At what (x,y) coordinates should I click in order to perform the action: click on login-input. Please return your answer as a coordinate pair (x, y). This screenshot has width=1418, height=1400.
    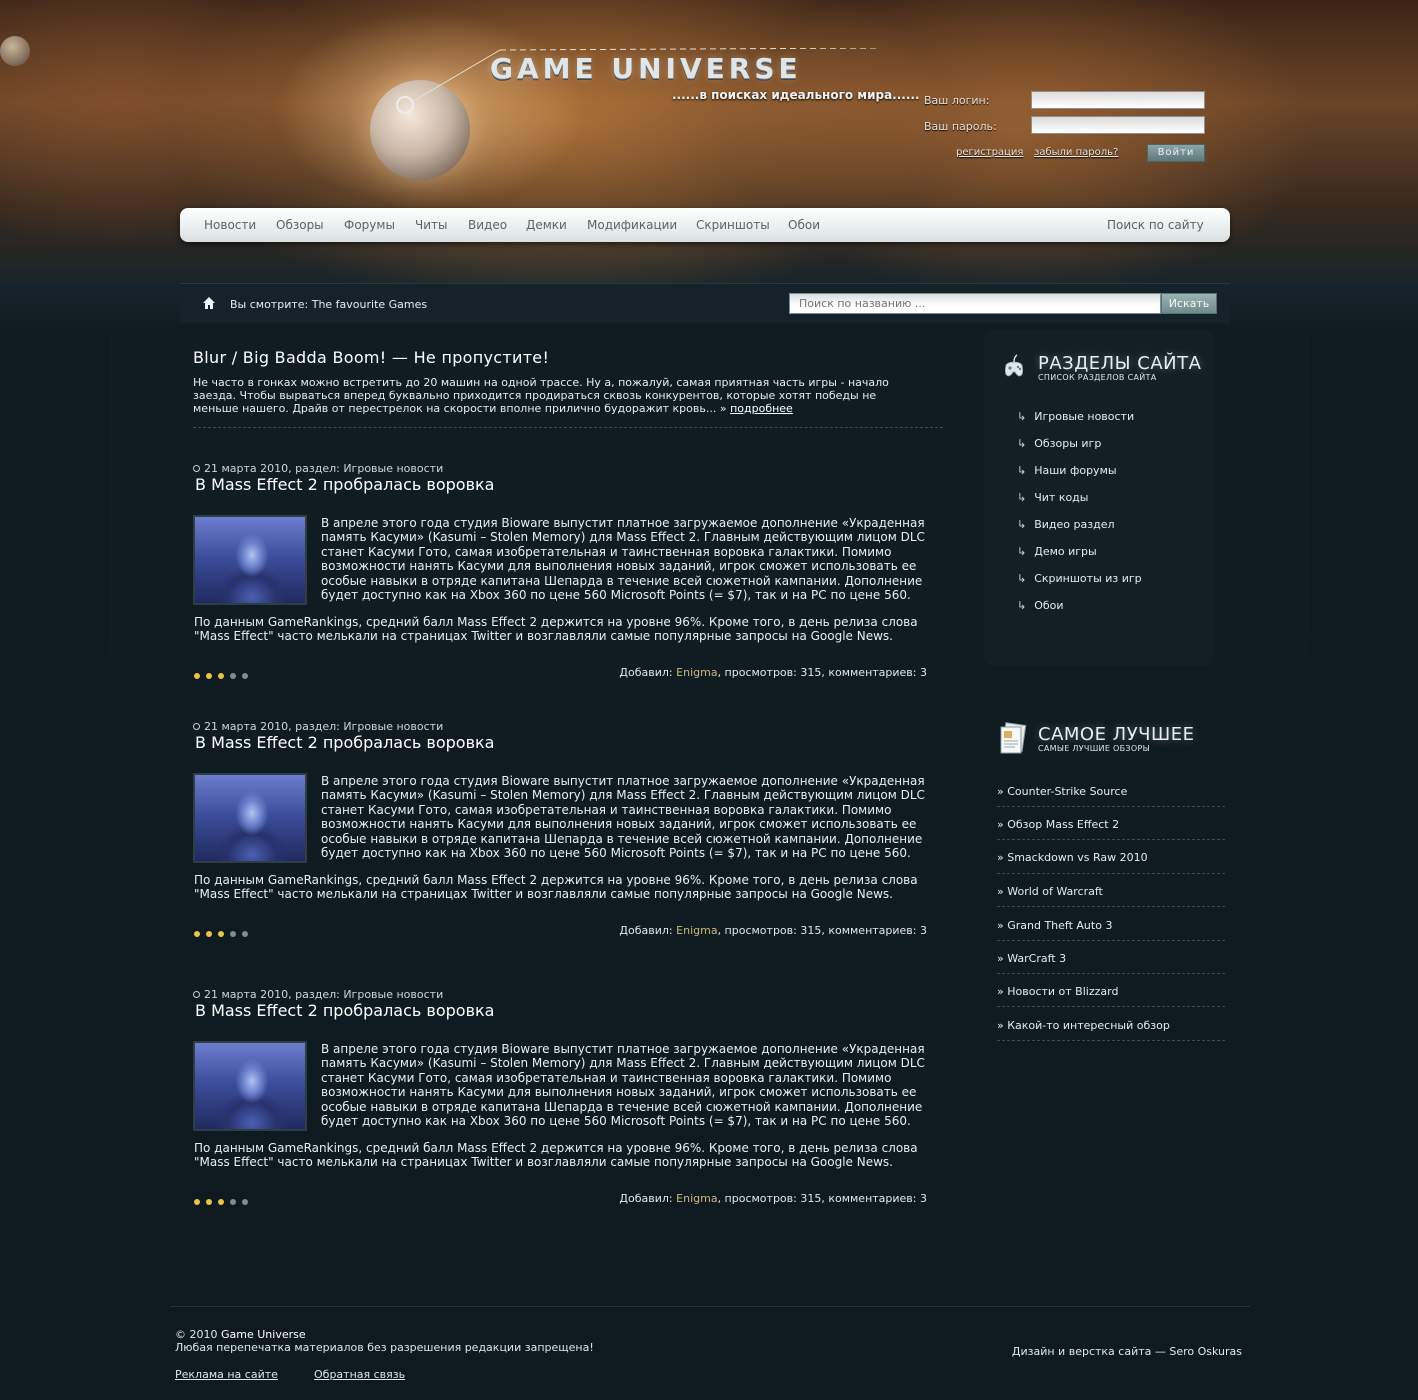
    Looking at the image, I should click on (1118, 100).